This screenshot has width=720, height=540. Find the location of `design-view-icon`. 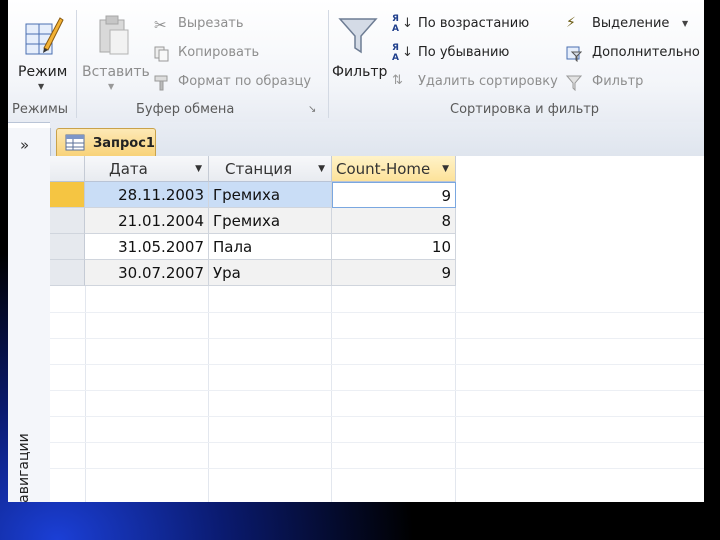

design-view-icon is located at coordinates (44, 36).